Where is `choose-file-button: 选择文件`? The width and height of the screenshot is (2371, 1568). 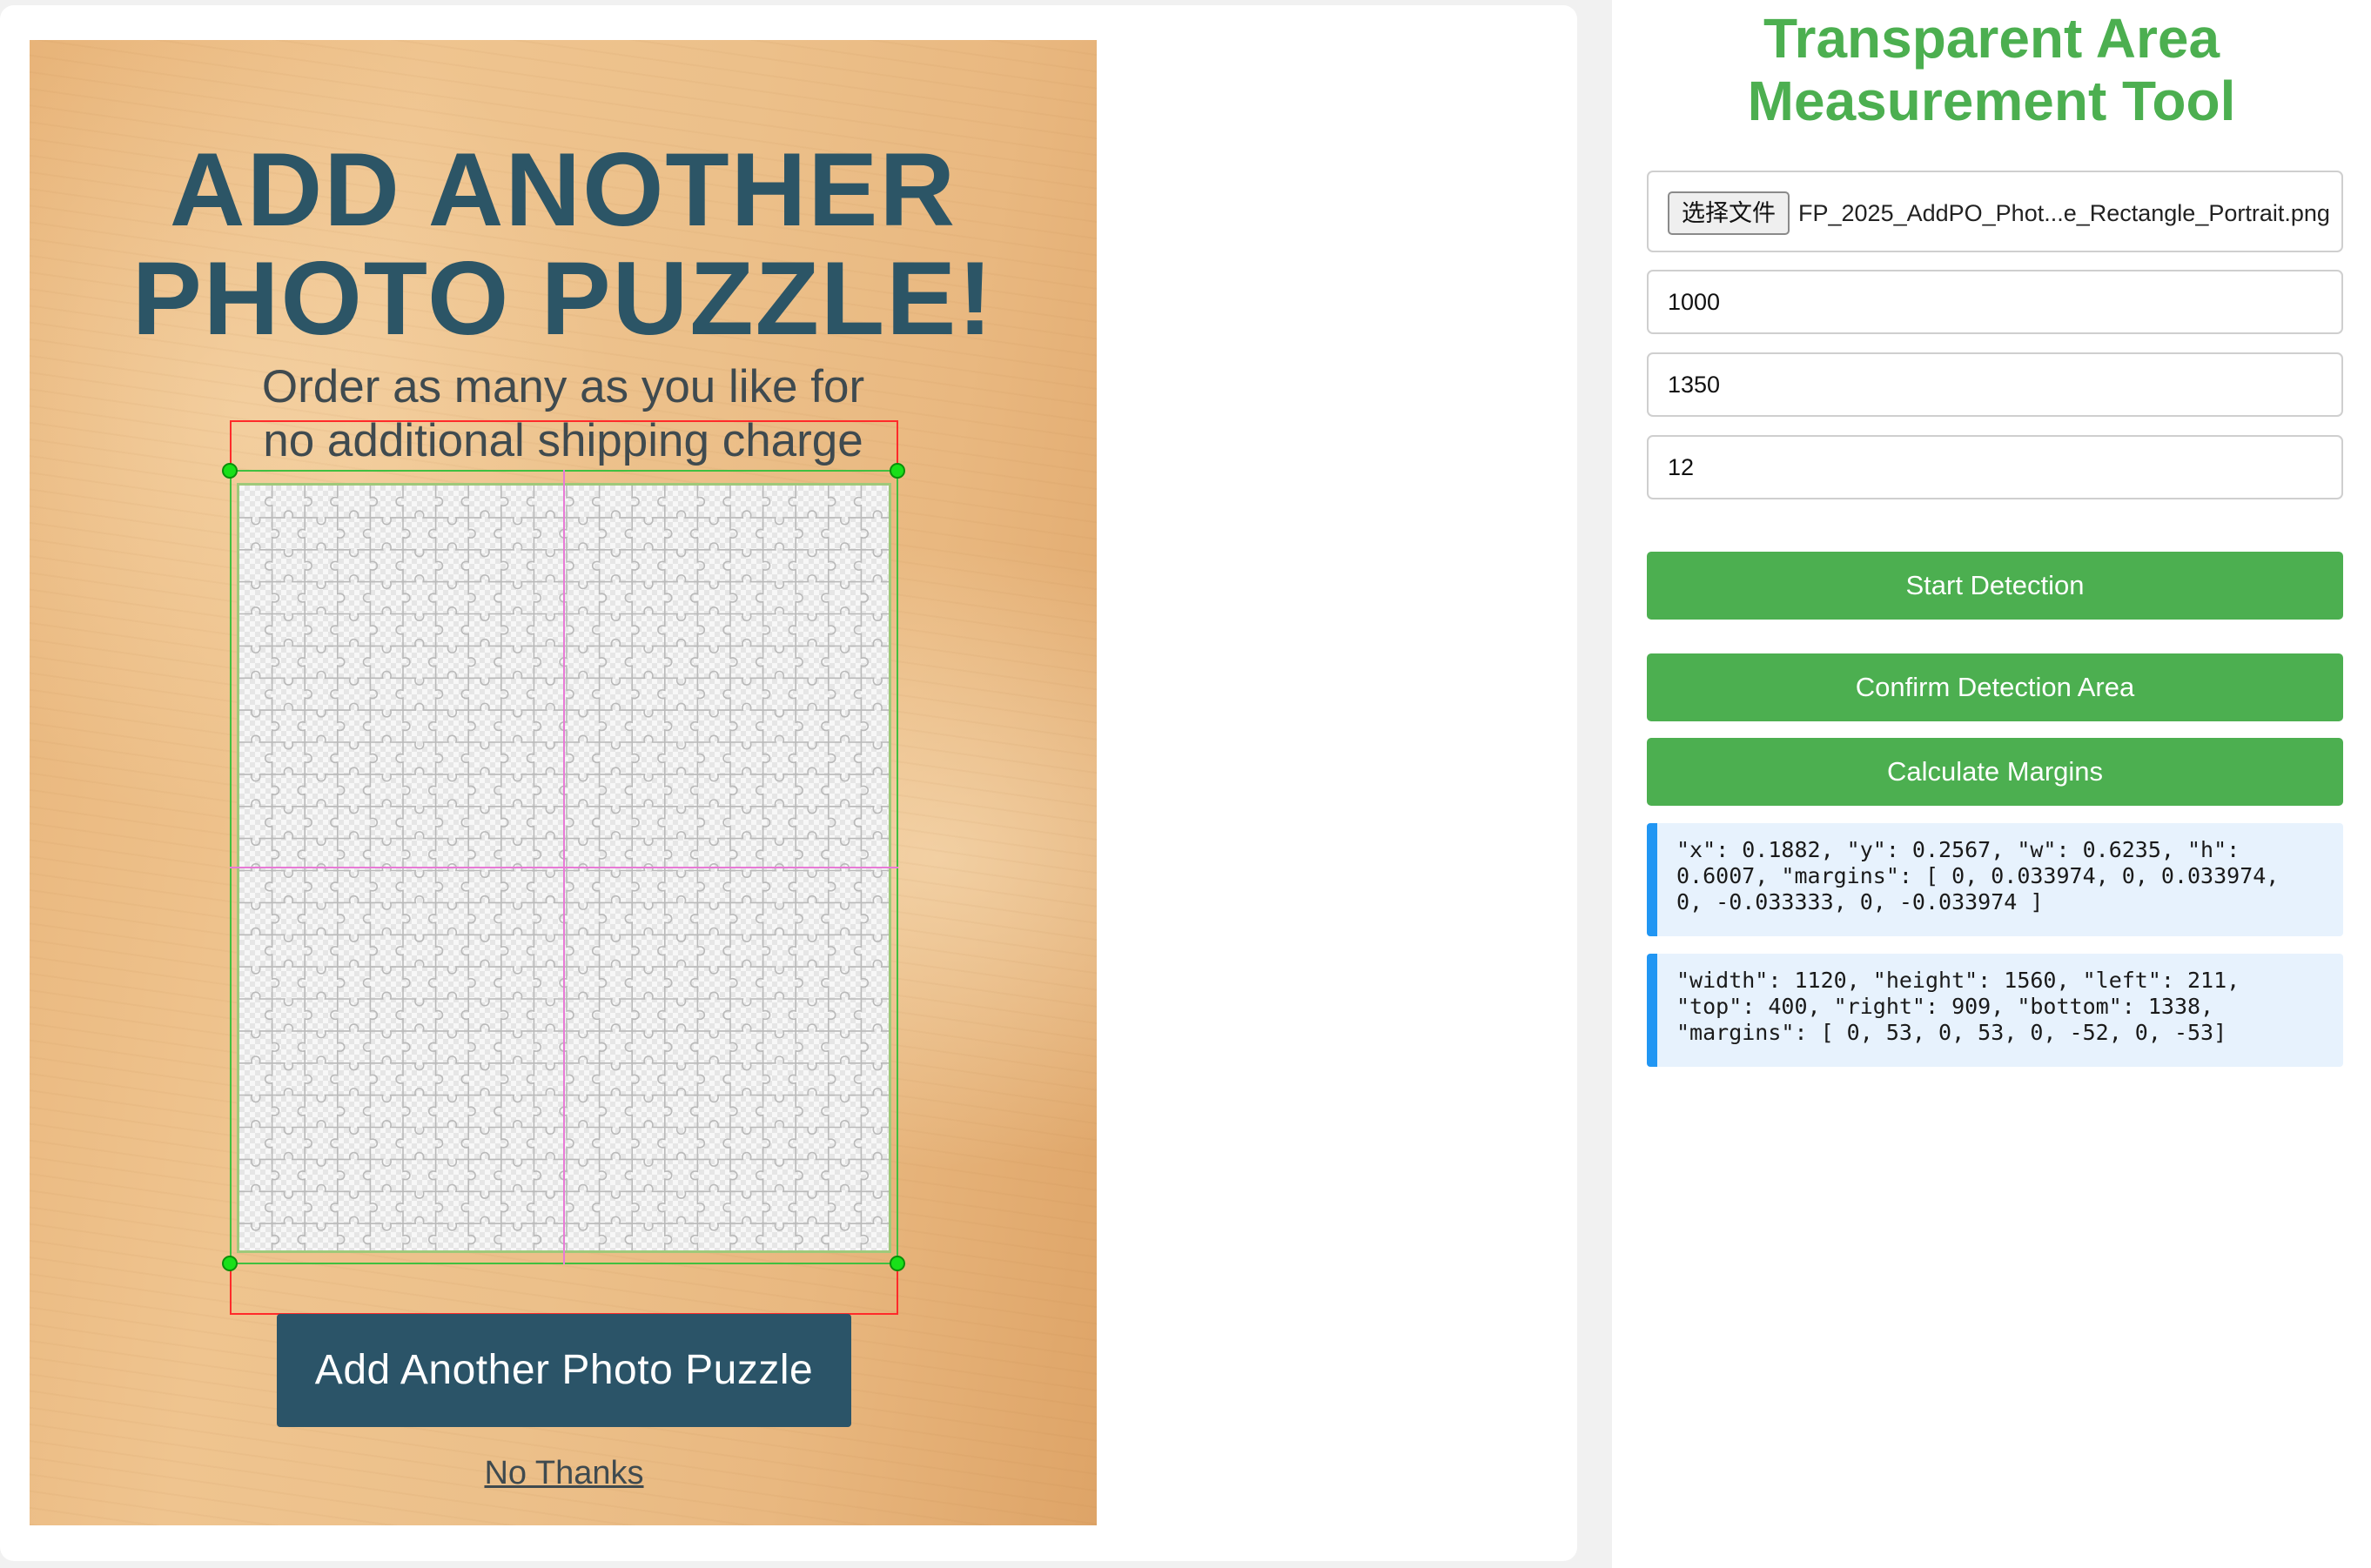 choose-file-button: 选择文件 is located at coordinates (1729, 213).